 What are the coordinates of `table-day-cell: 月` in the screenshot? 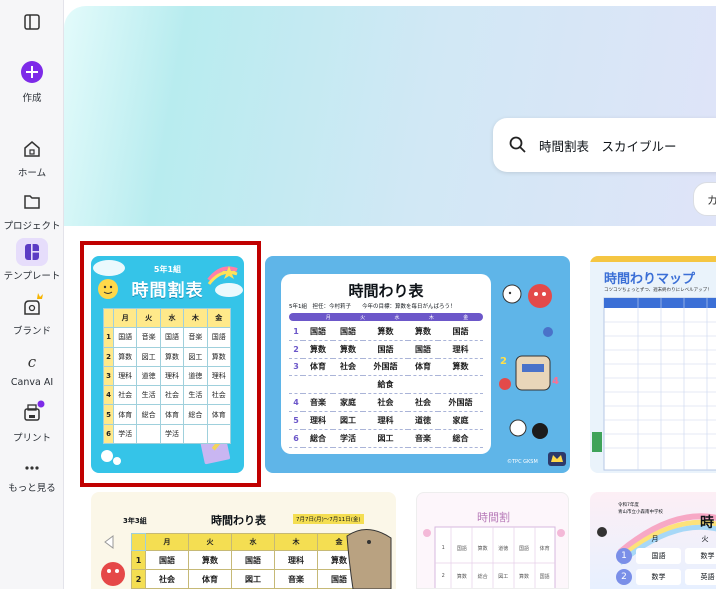 It's located at (328, 317).